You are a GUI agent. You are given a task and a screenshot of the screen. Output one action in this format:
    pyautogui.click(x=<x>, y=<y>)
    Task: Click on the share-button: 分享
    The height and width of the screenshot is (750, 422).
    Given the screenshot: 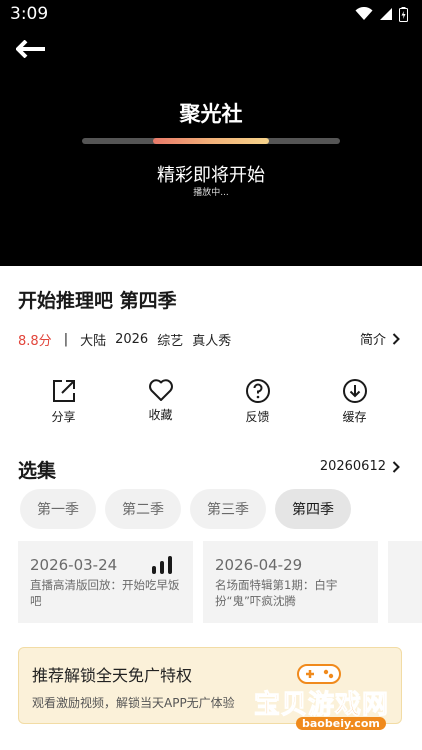 What is the action you would take?
    pyautogui.click(x=63, y=401)
    